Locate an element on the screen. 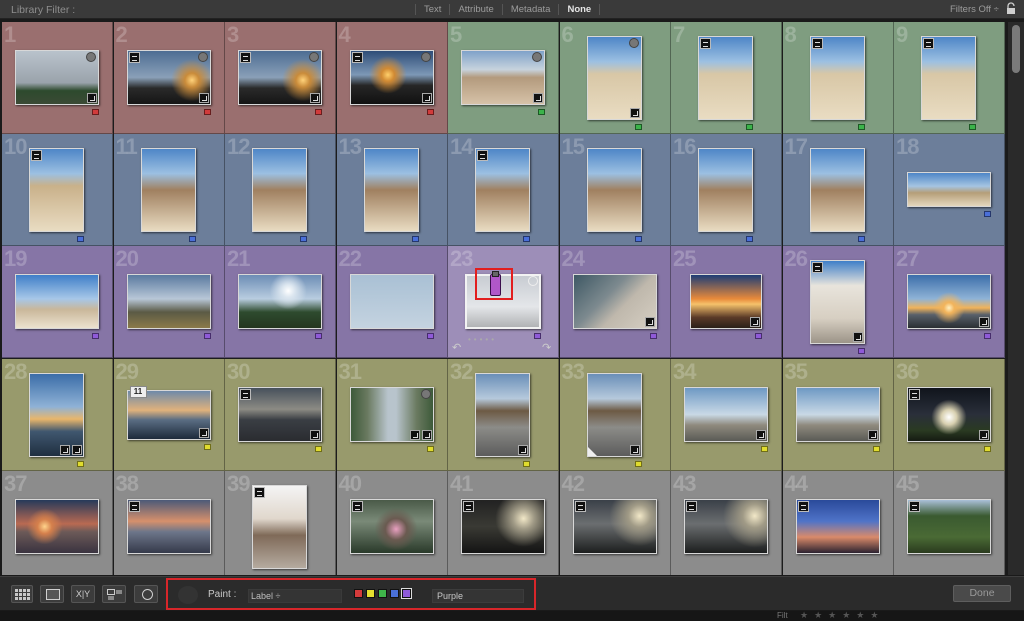 The image size is (1024, 621). grid-scrollbar is located at coordinates (1016, 298).